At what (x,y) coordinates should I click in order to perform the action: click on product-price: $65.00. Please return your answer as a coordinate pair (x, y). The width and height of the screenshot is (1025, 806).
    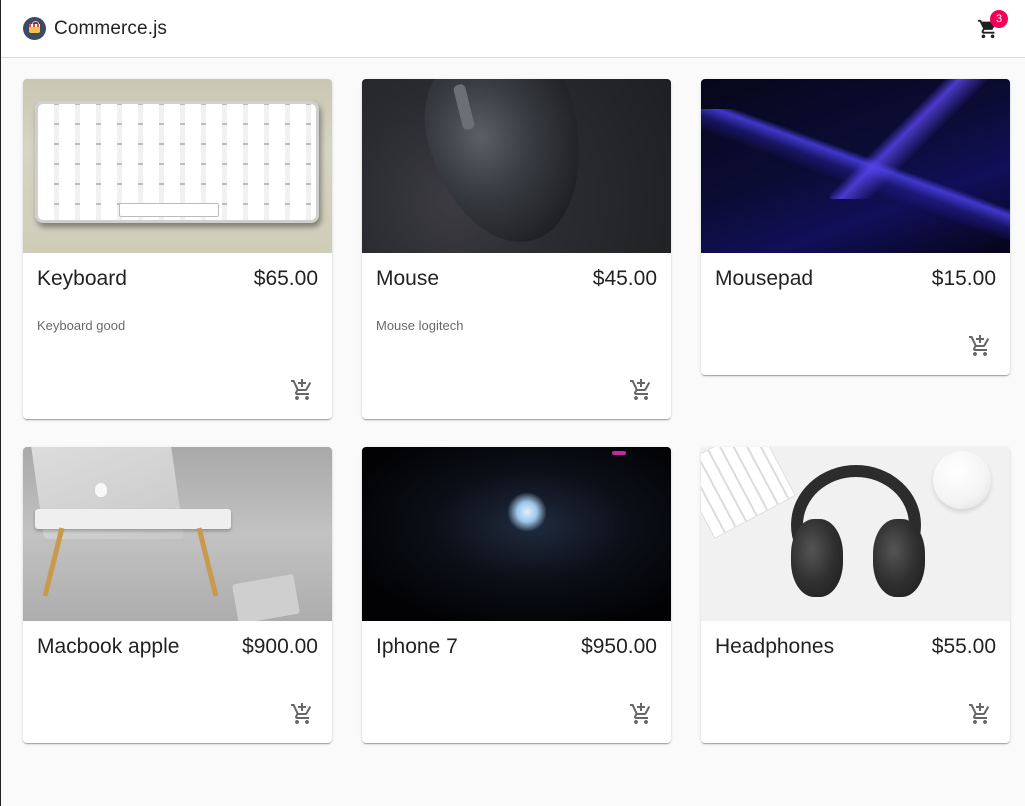
    Looking at the image, I should click on (285, 278).